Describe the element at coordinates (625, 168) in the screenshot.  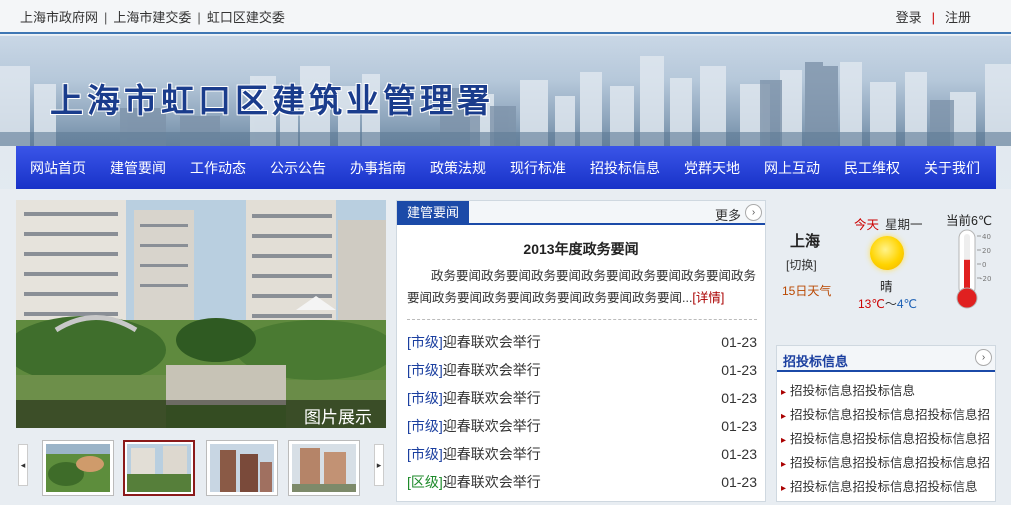
I see `nav-bidding: 招投标信息` at that location.